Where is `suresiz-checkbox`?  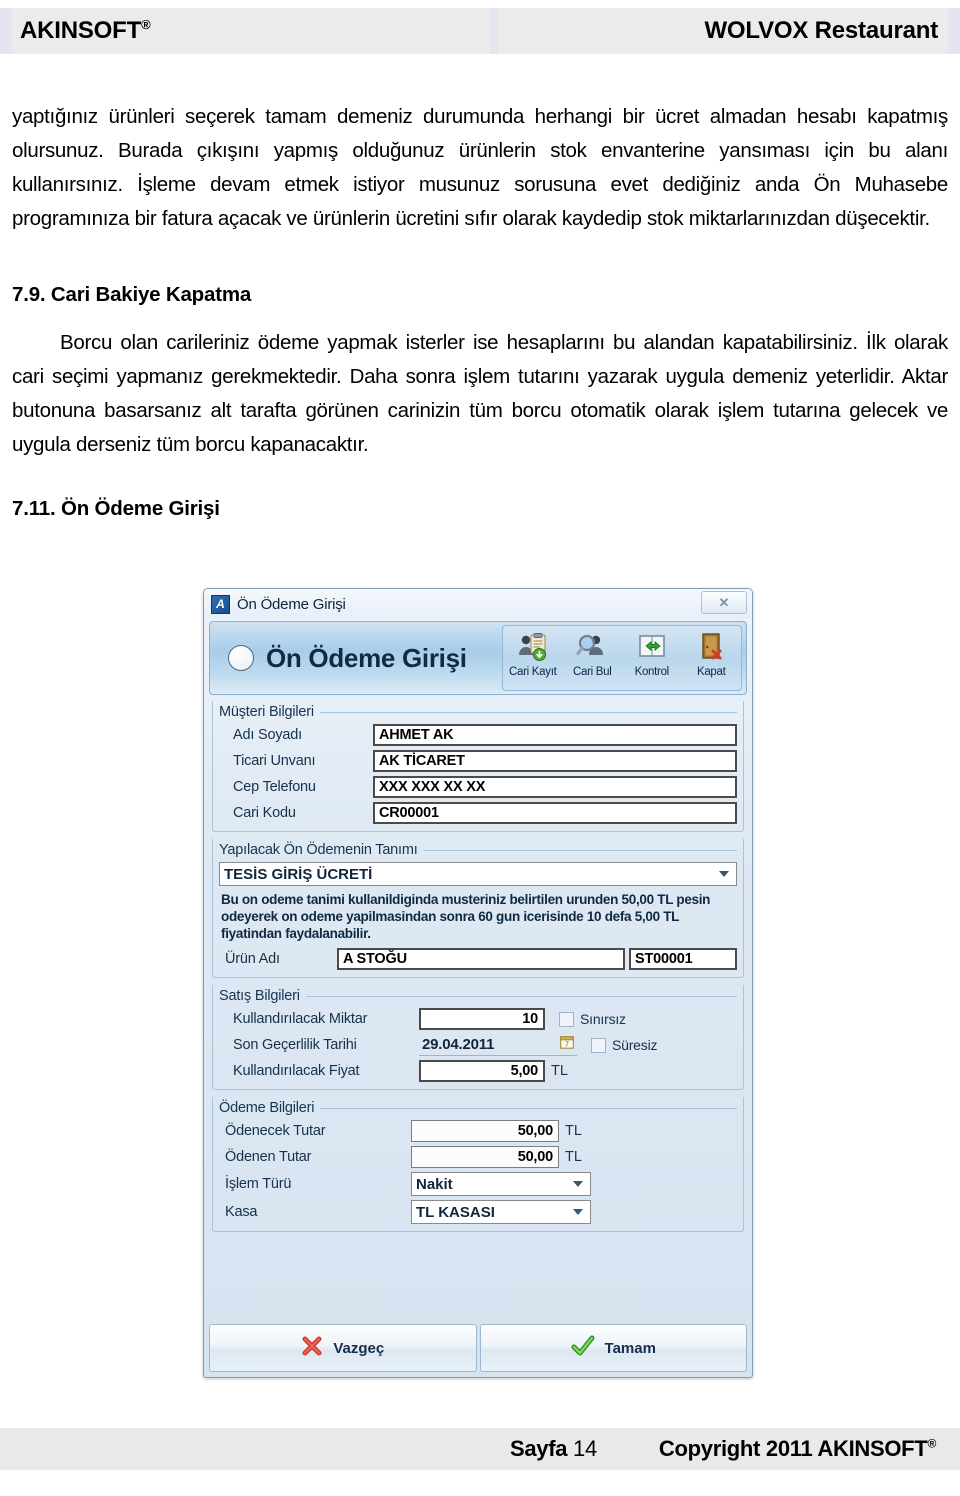
suresiz-checkbox is located at coordinates (598, 1045).